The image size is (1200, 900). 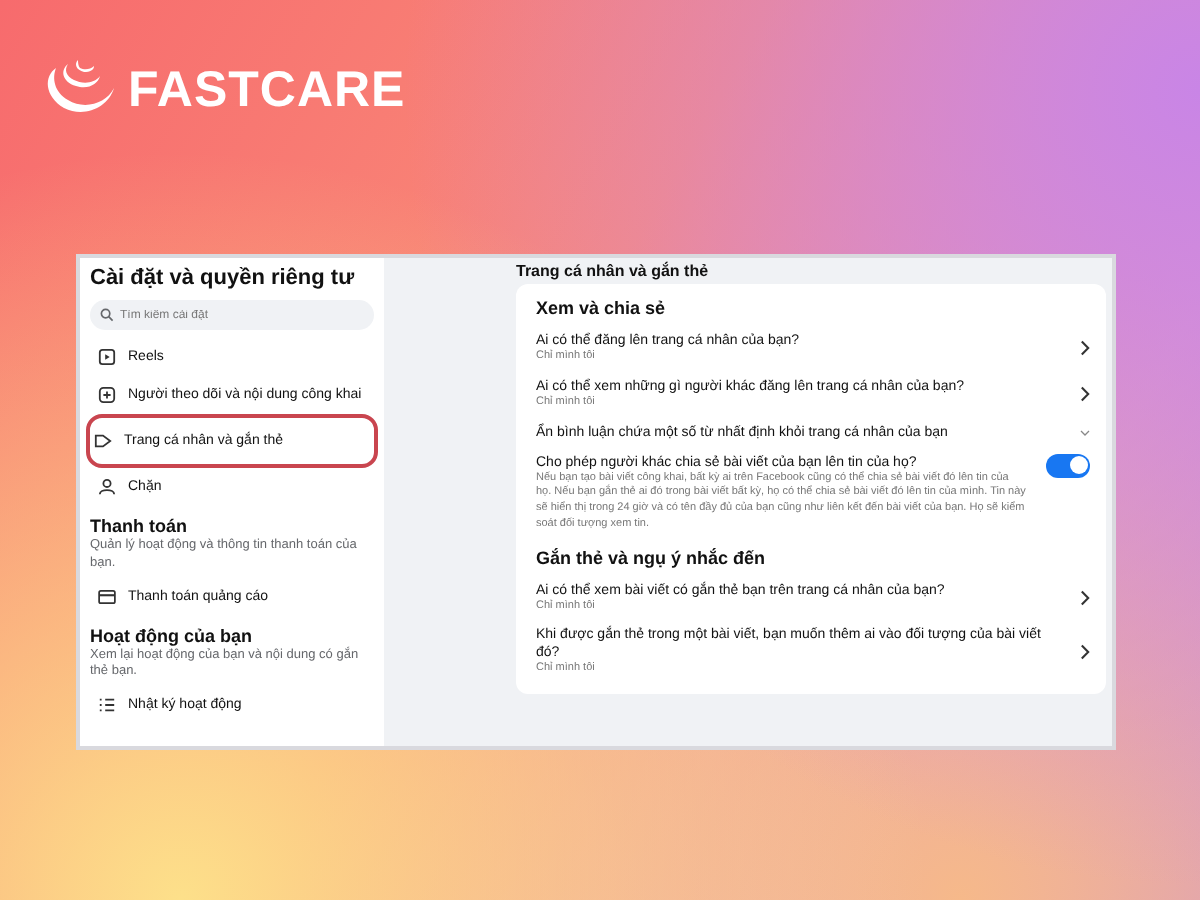 What do you see at coordinates (602, 309) in the screenshot?
I see `section-title: Xem và chia sẻ` at bounding box center [602, 309].